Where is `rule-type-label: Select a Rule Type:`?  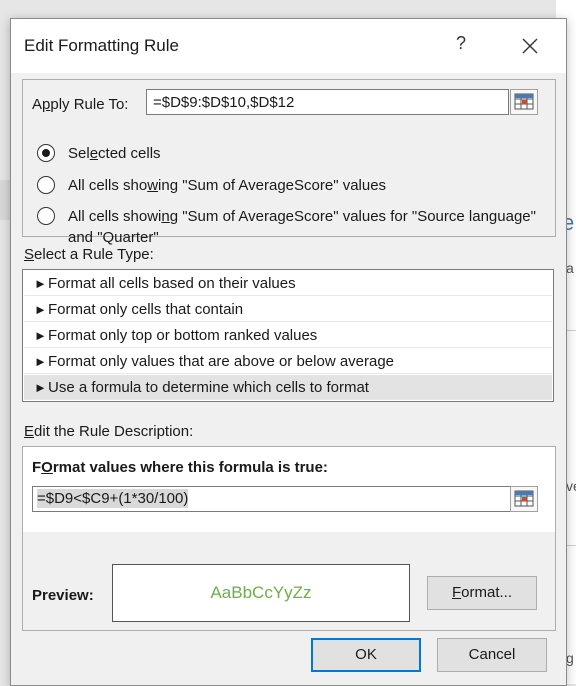
rule-type-label: Select a Rule Type: is located at coordinates (89, 254).